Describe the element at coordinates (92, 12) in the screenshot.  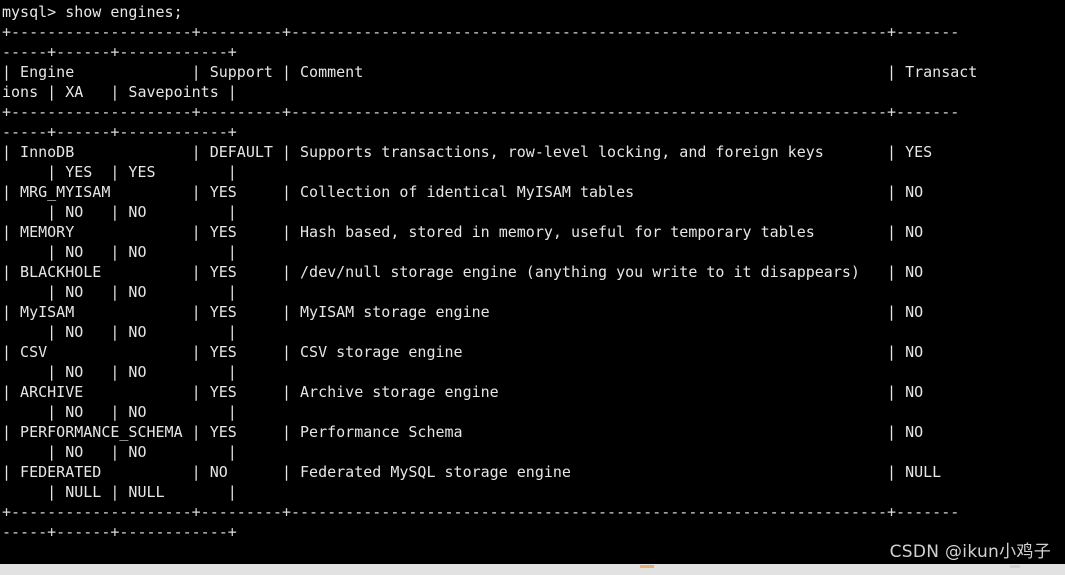
I see `line-prompt: mysql> show engines;` at that location.